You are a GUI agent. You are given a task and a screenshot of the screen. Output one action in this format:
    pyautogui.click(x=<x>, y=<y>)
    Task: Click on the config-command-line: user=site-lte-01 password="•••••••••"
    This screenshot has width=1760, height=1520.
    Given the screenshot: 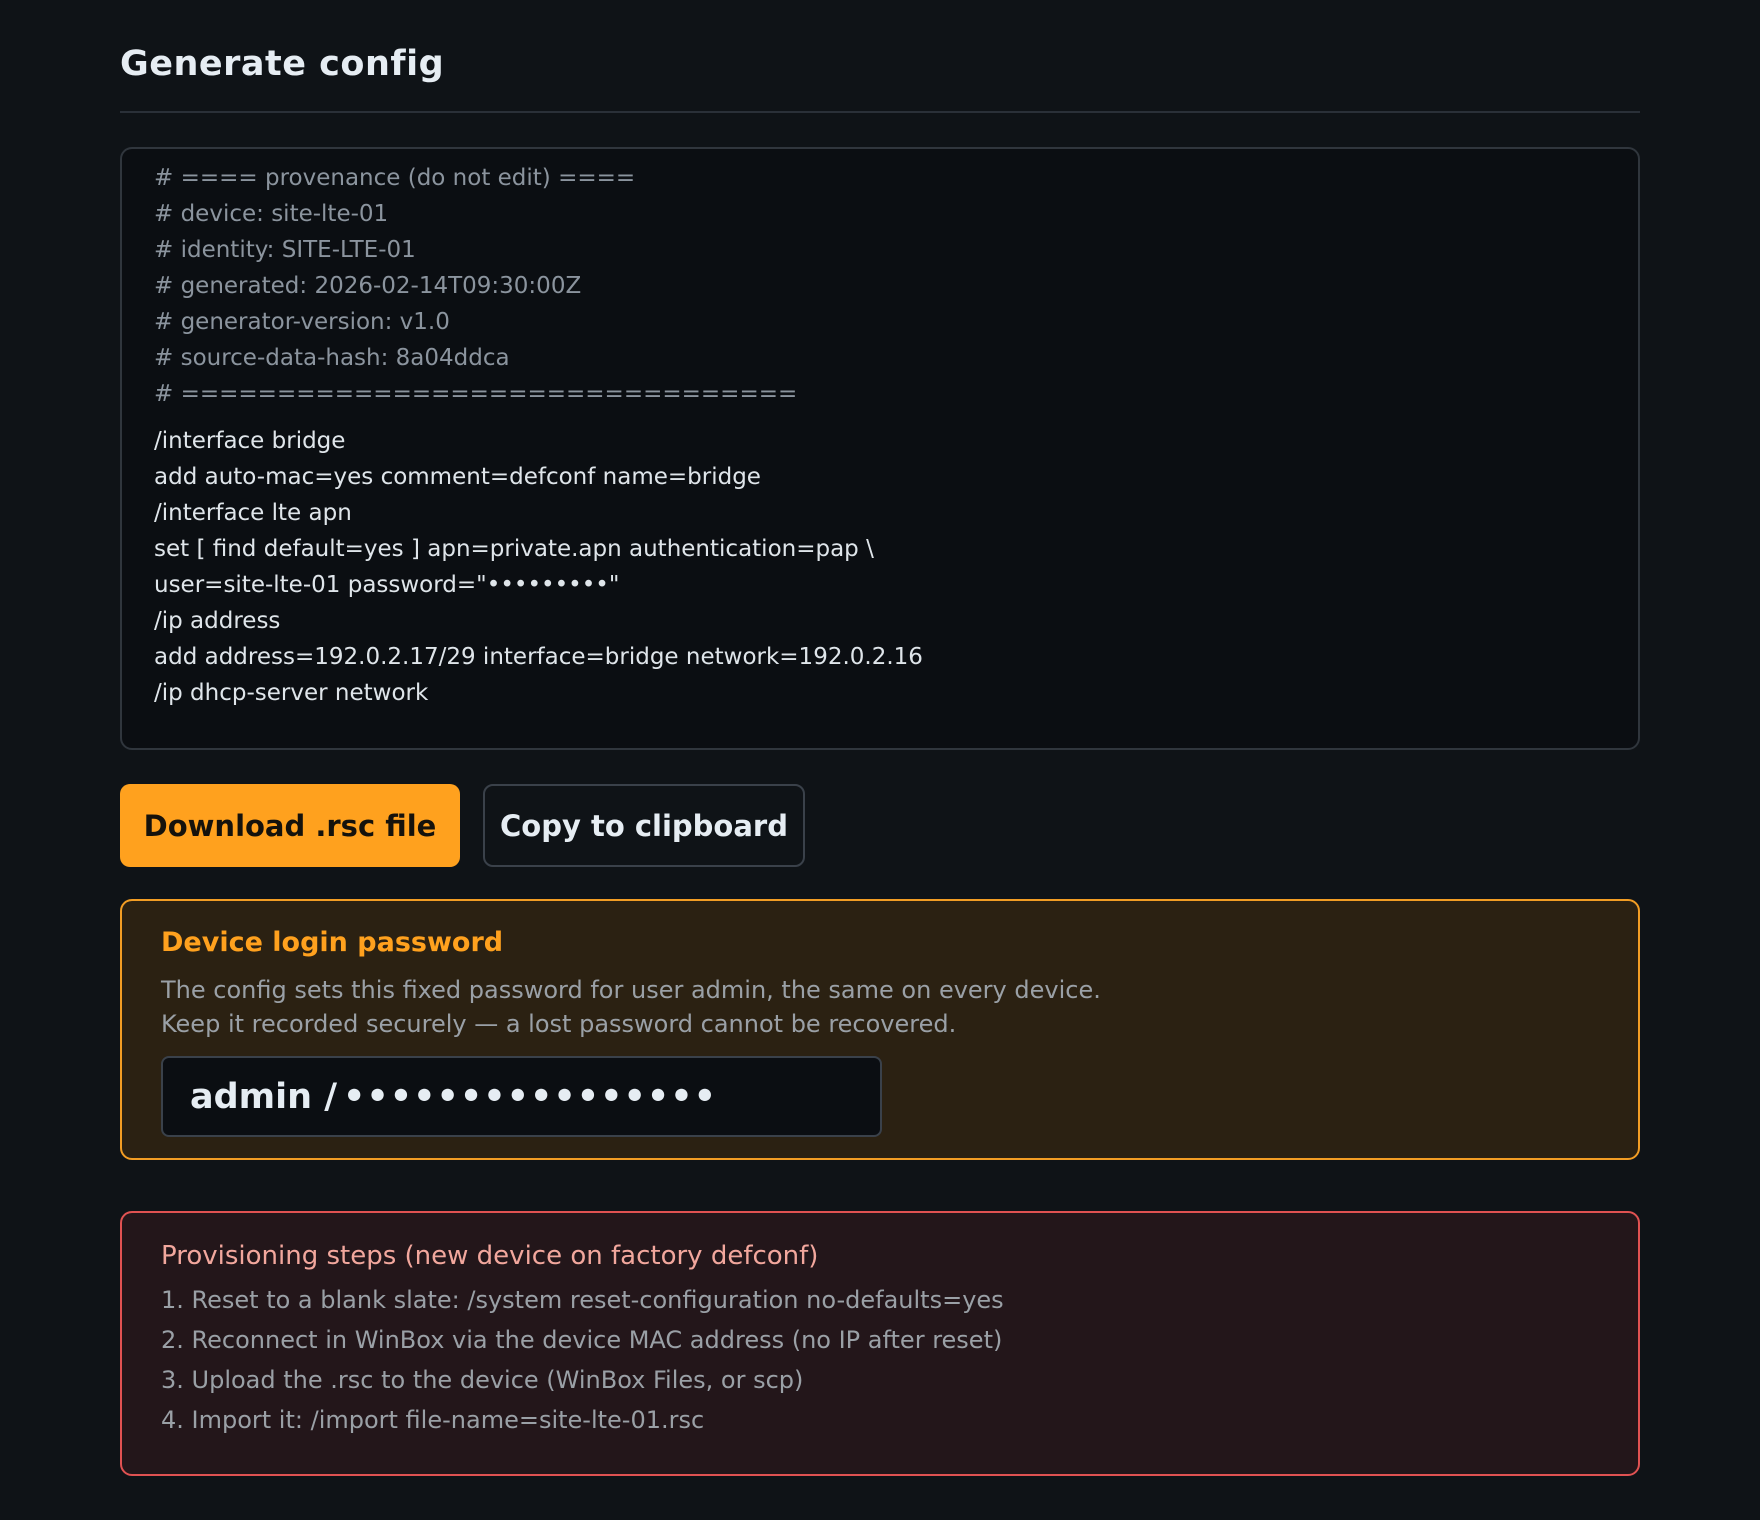 What is the action you would take?
    pyautogui.click(x=387, y=585)
    